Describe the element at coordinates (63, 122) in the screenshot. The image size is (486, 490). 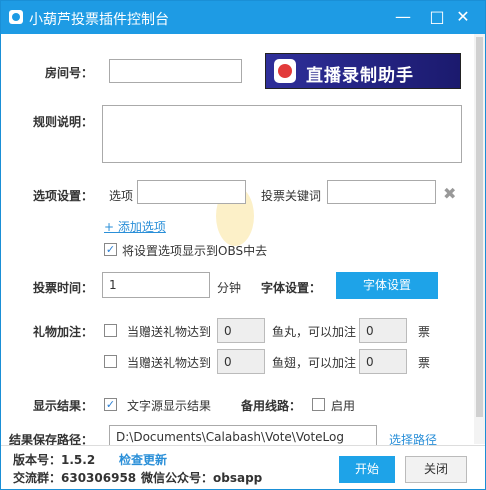
I see `rules-label: 规则说明：` at that location.